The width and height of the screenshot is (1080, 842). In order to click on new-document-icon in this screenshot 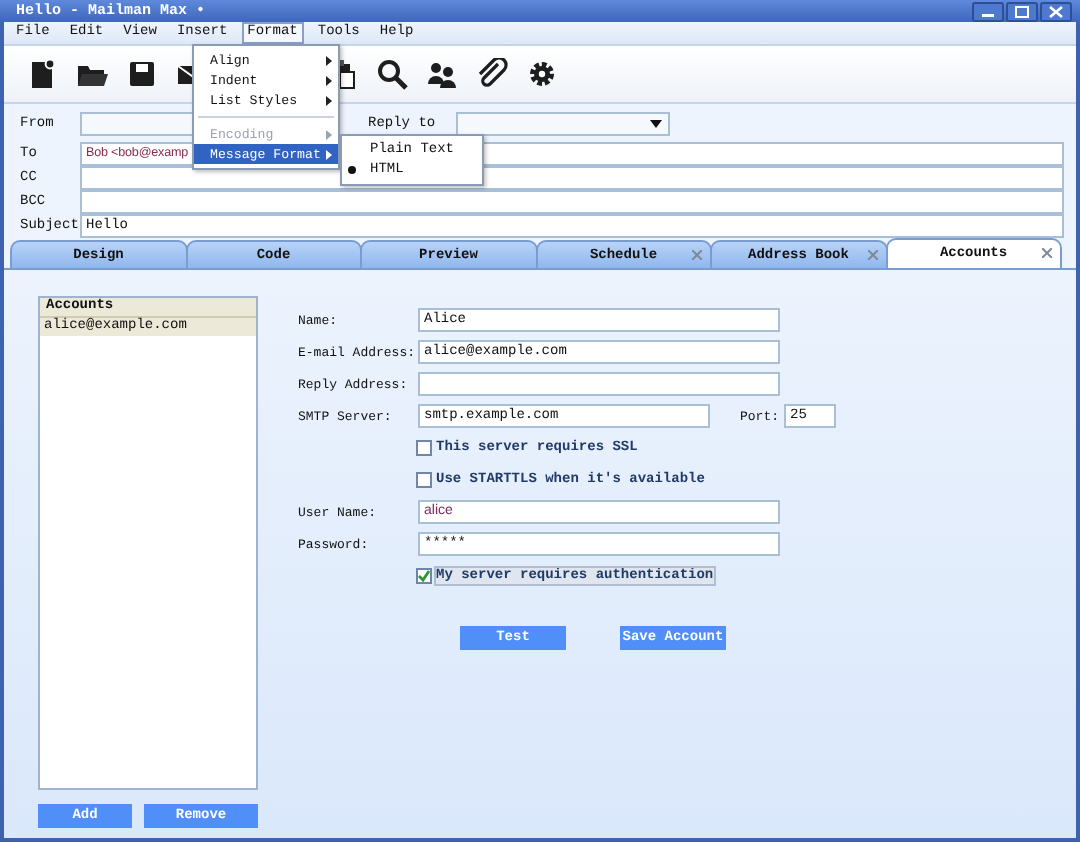, I will do `click(42, 74)`.